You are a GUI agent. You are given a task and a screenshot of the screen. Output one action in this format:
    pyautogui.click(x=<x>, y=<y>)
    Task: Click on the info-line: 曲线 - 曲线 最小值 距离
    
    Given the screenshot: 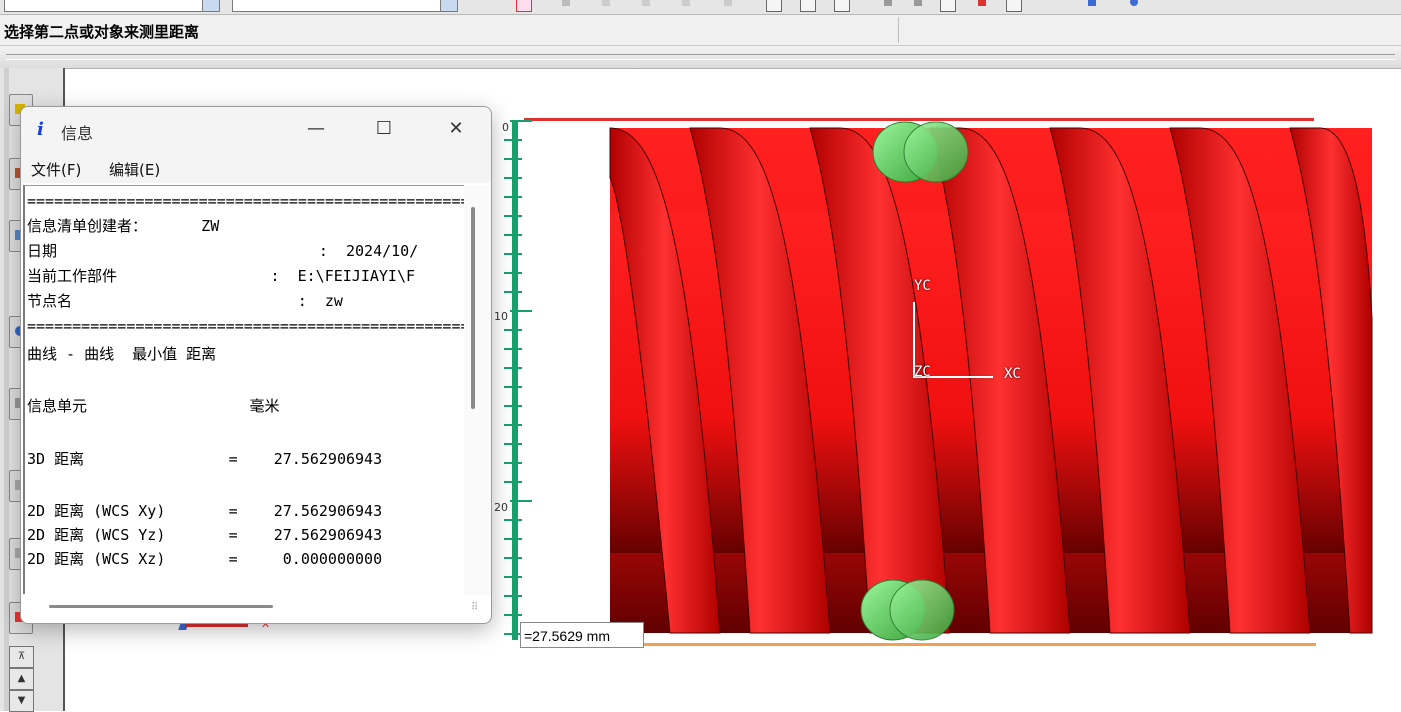 What is the action you would take?
    pyautogui.click(x=122, y=354)
    